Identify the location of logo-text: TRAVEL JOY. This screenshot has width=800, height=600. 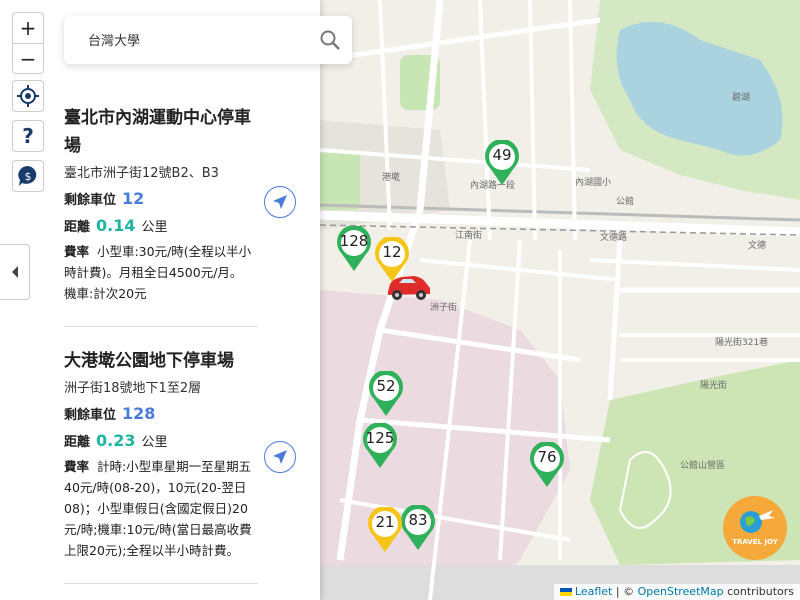
(755, 542).